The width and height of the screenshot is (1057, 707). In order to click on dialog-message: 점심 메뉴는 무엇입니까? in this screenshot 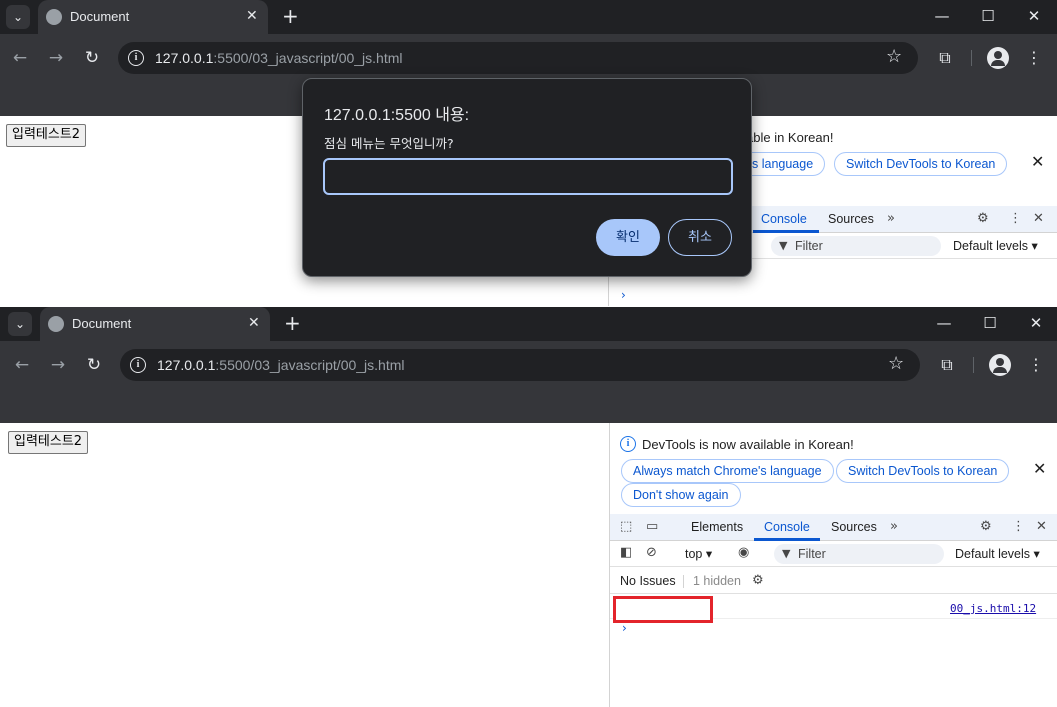, I will do `click(389, 143)`.